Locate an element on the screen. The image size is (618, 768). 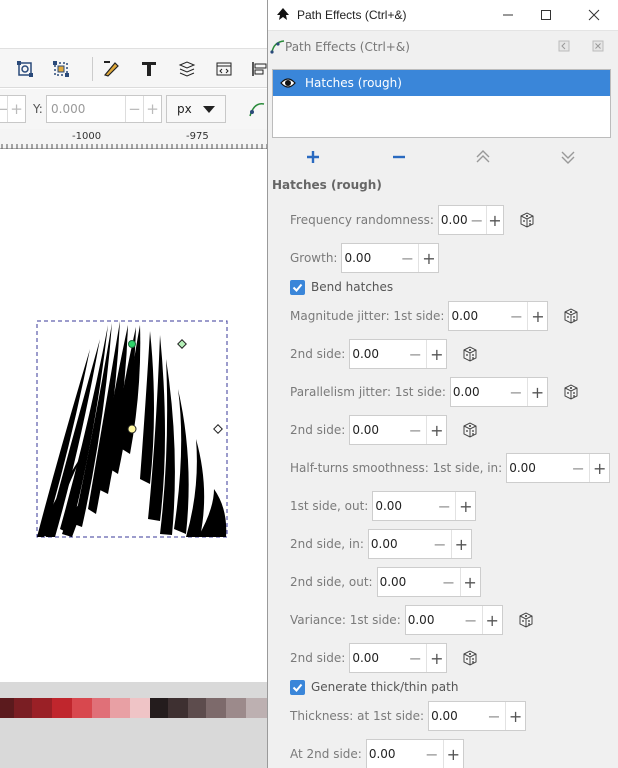
halfturn_1out-field: 0.00− + is located at coordinates (424, 506).